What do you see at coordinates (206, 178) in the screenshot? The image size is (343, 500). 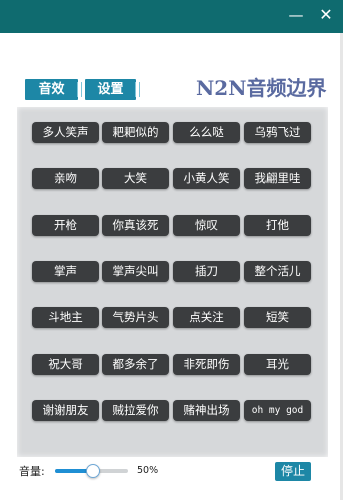 I see `sound-effect-button: 小黄人笑` at bounding box center [206, 178].